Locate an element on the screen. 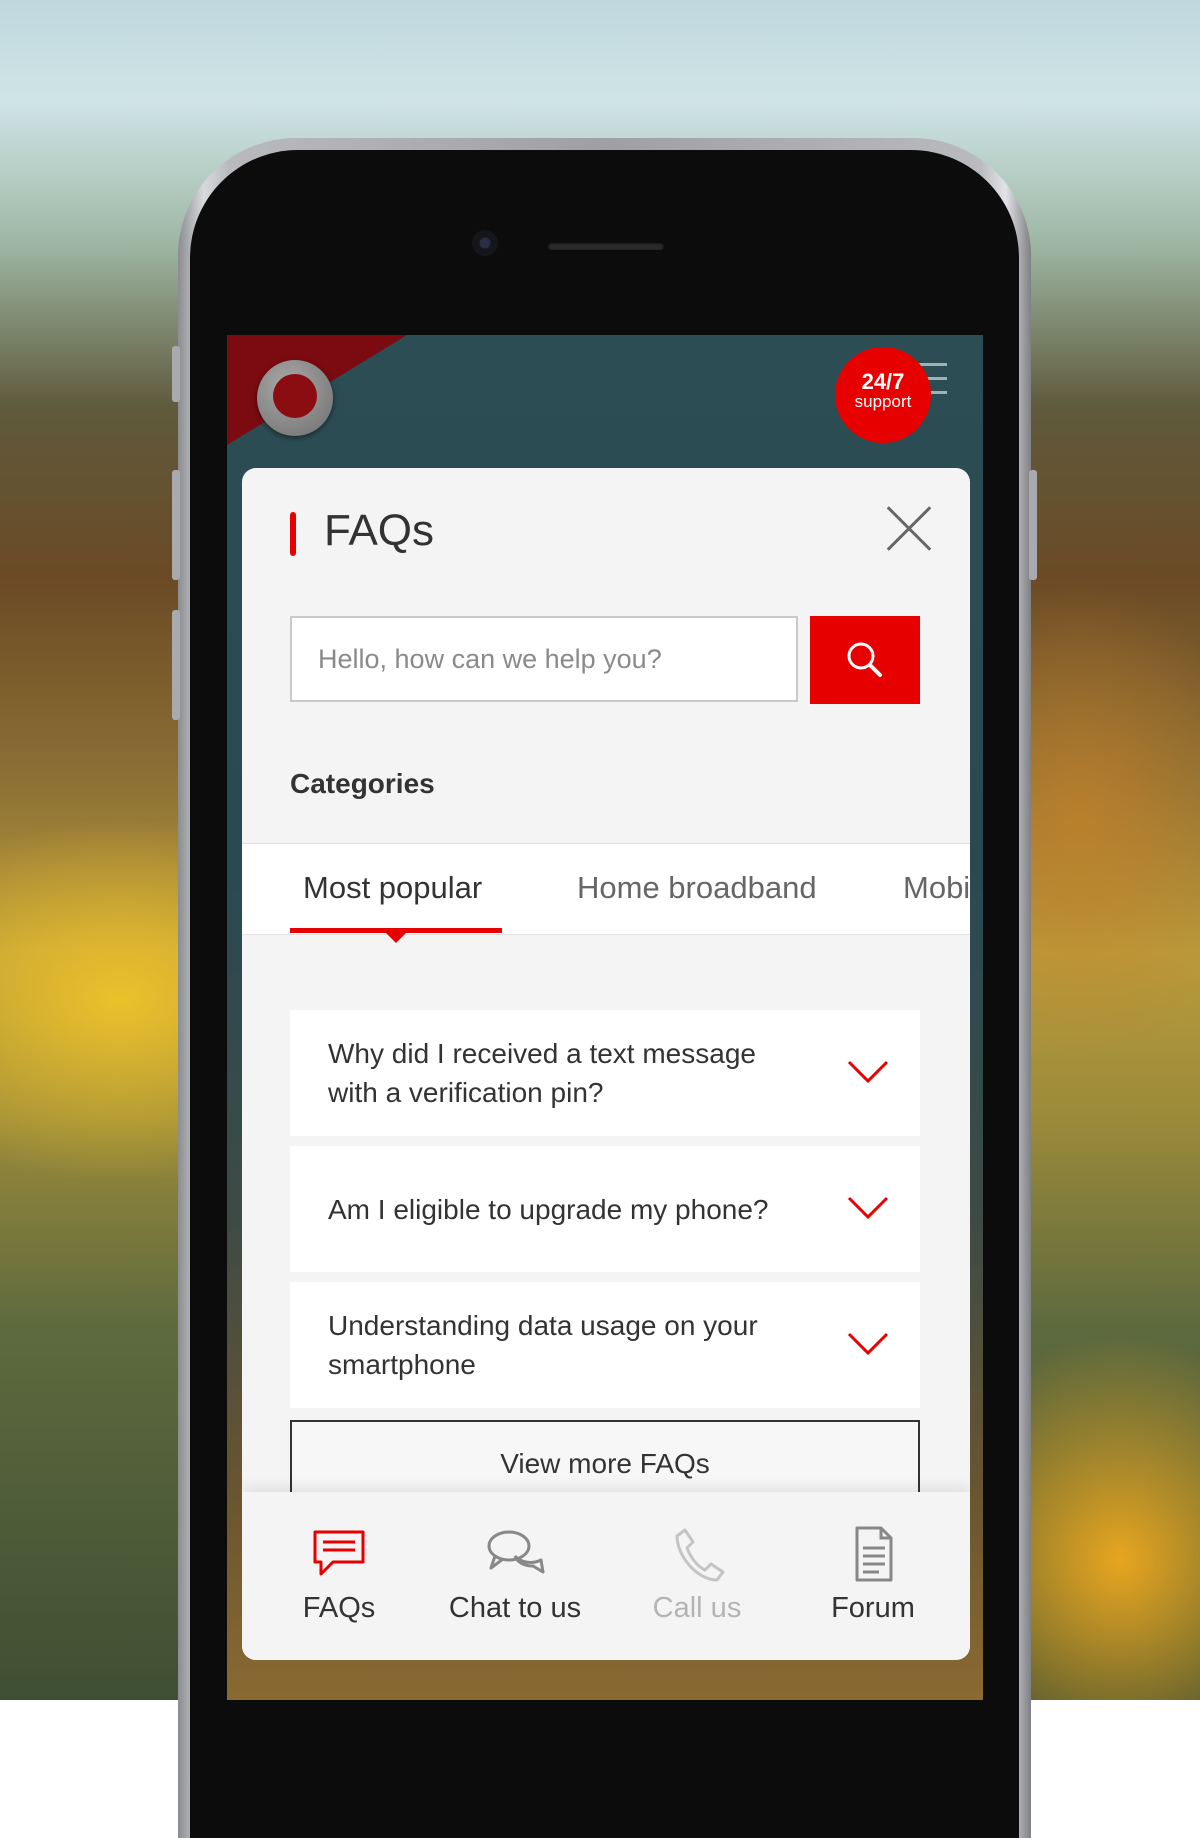  search-input is located at coordinates (544, 659).